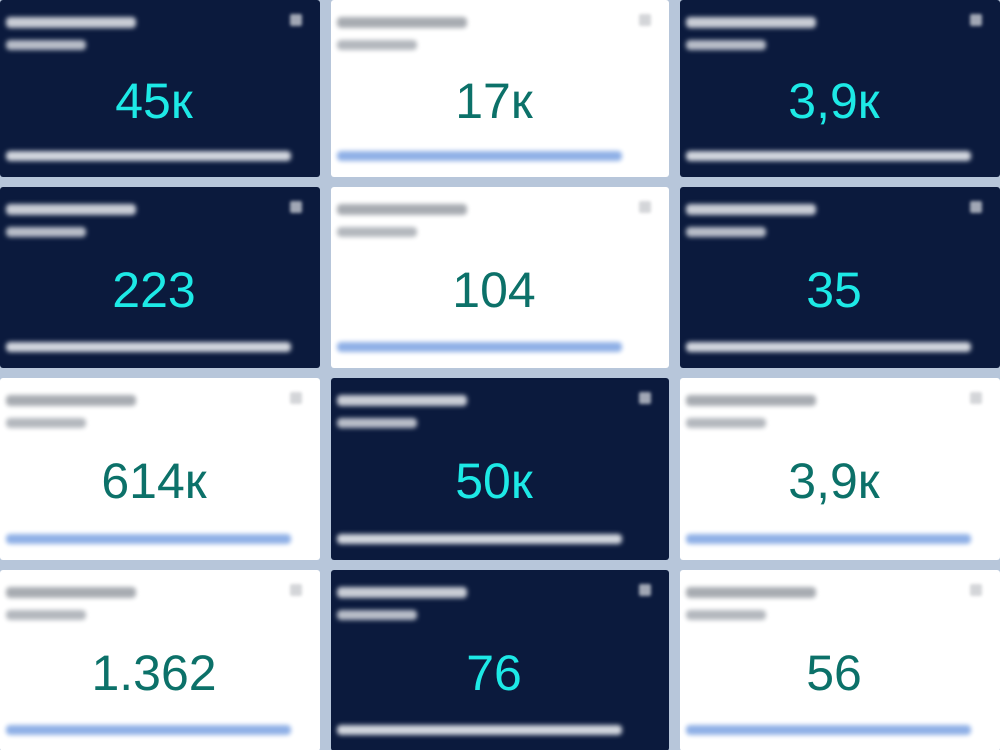  Describe the element at coordinates (494, 289) in the screenshot. I see `kpi-value: 104` at that location.